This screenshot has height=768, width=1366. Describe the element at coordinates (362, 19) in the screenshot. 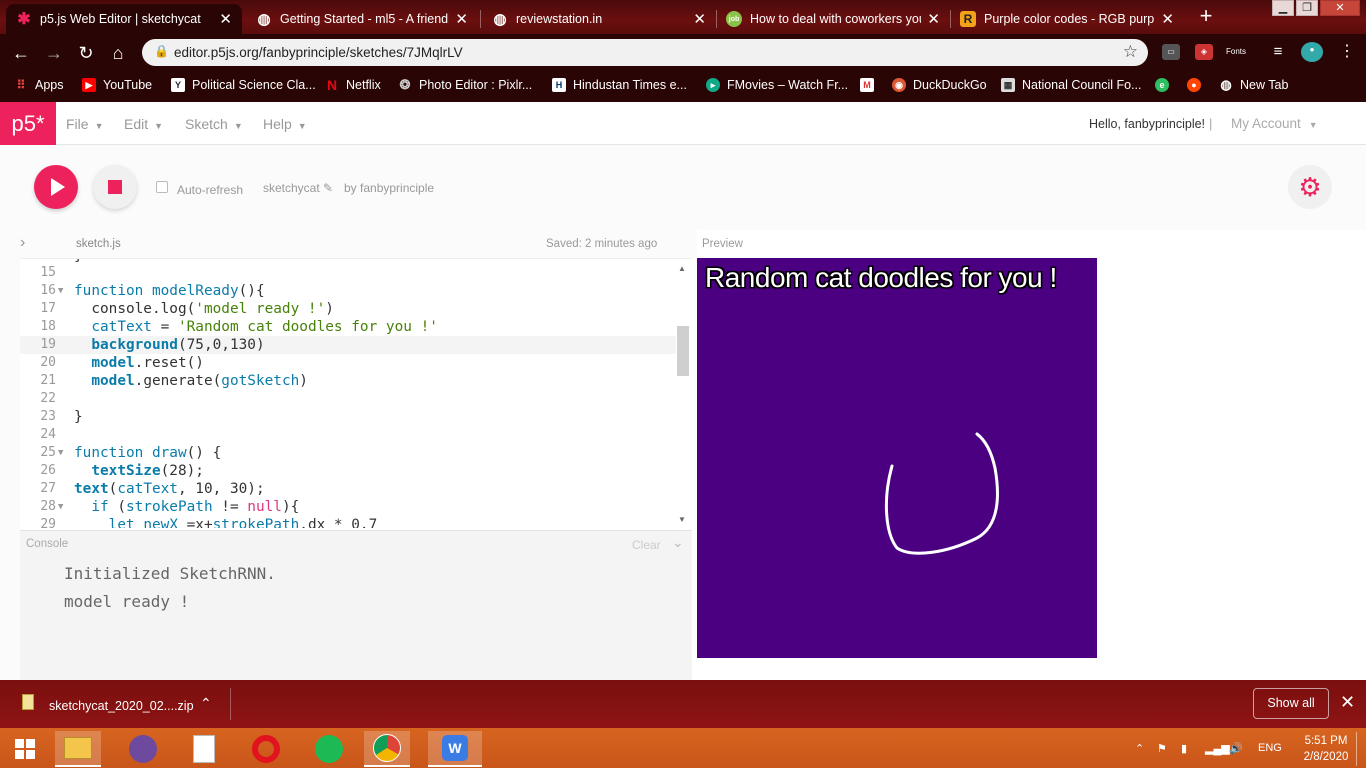

I see `tab-ml5: ◍ Getting Started - ml5 - A friendly ✕` at that location.